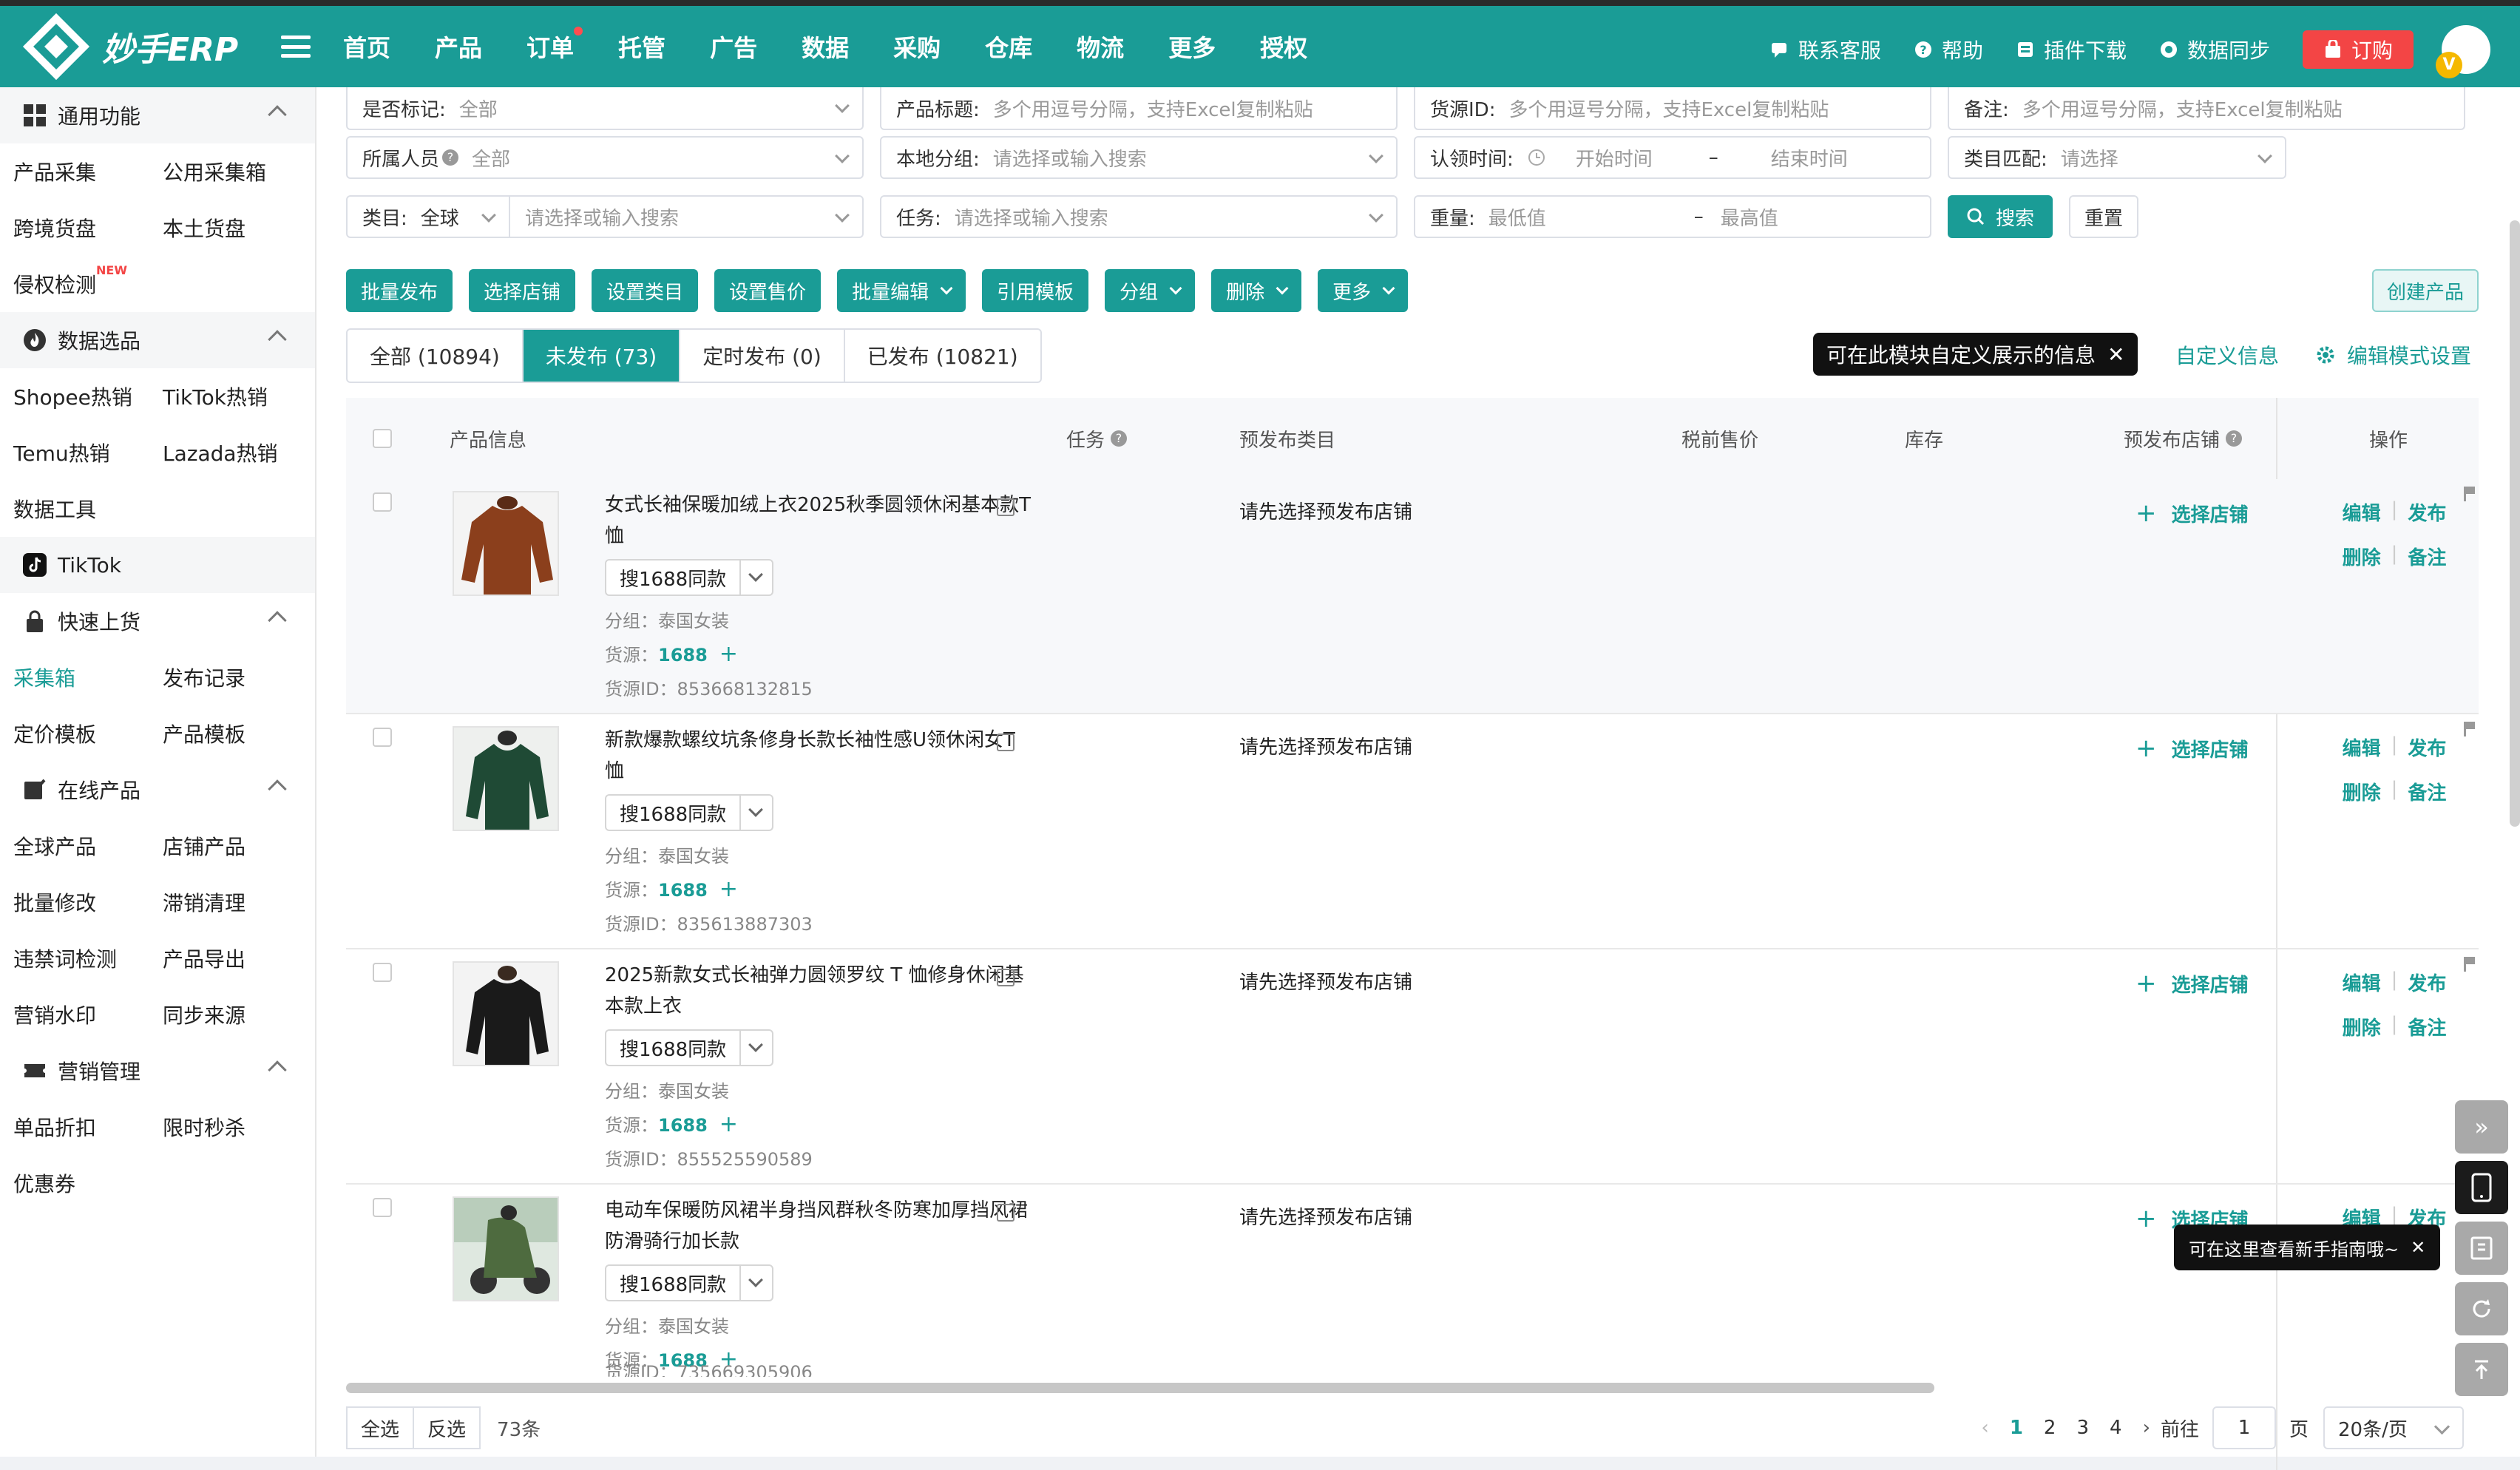 The height and width of the screenshot is (1470, 2520). I want to click on nav-hosting: 托管, so click(641, 47).